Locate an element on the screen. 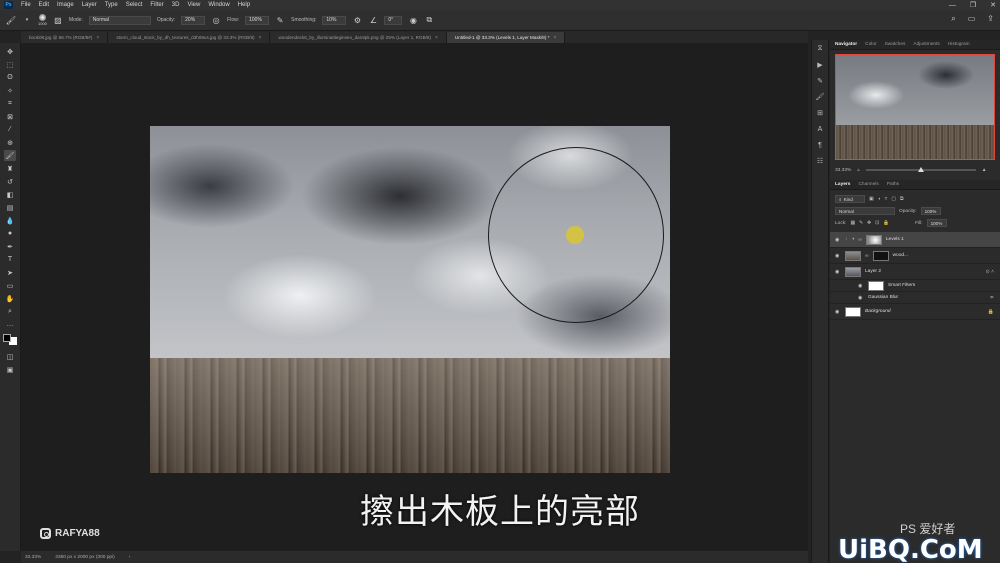  tab-color: Color is located at coordinates (870, 44).